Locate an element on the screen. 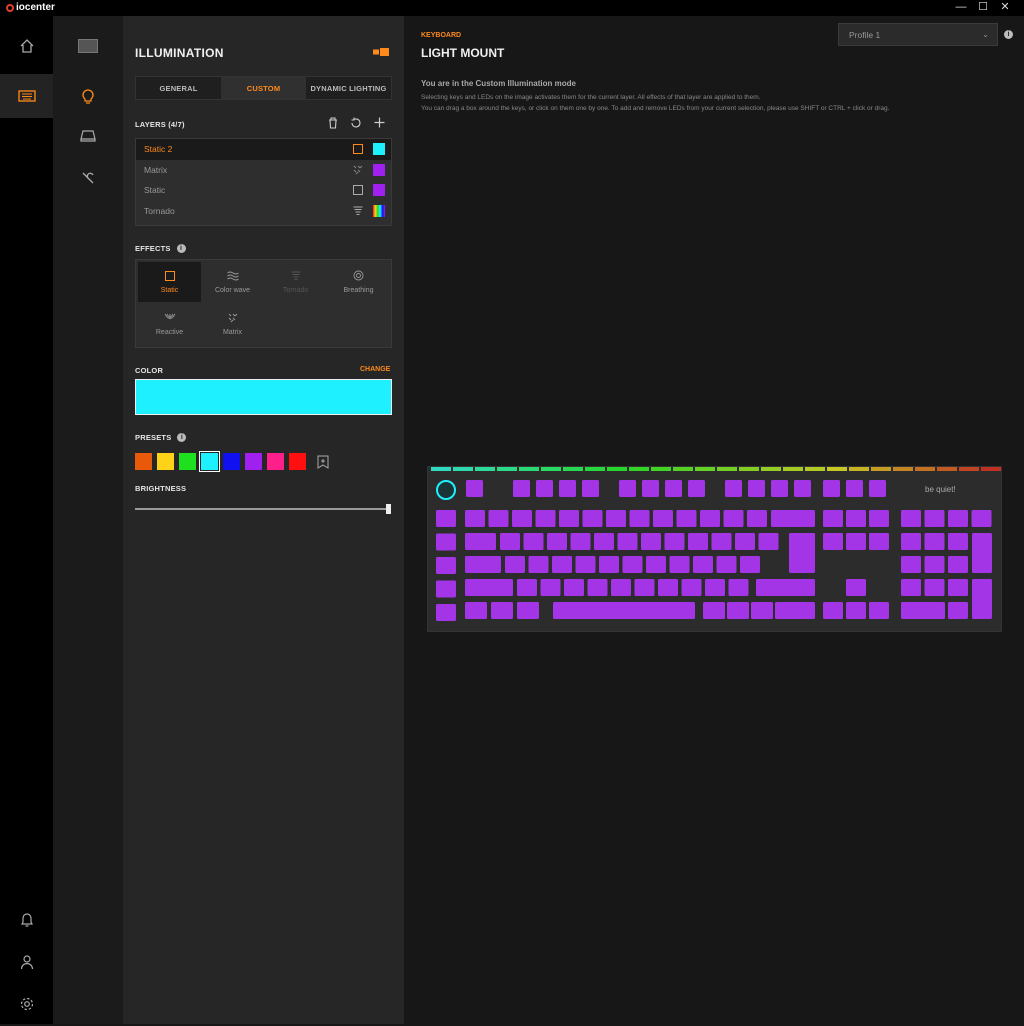  effect-reactive: Reactive is located at coordinates (169, 324).